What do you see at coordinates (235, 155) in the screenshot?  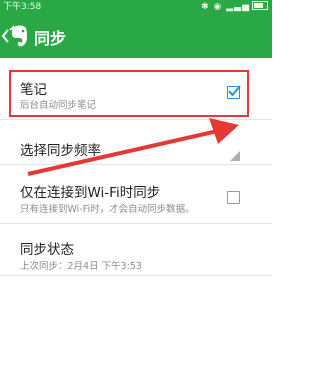 I see `dropdown-corner-icon` at bounding box center [235, 155].